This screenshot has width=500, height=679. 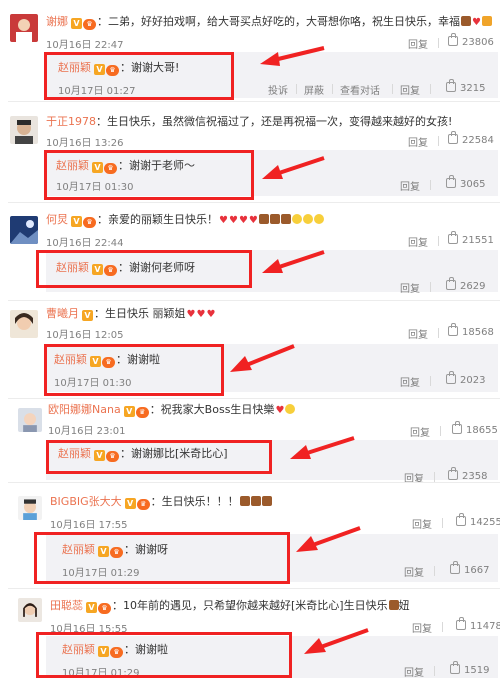 What do you see at coordinates (478, 240) in the screenshot?
I see `like-count: 21551` at bounding box center [478, 240].